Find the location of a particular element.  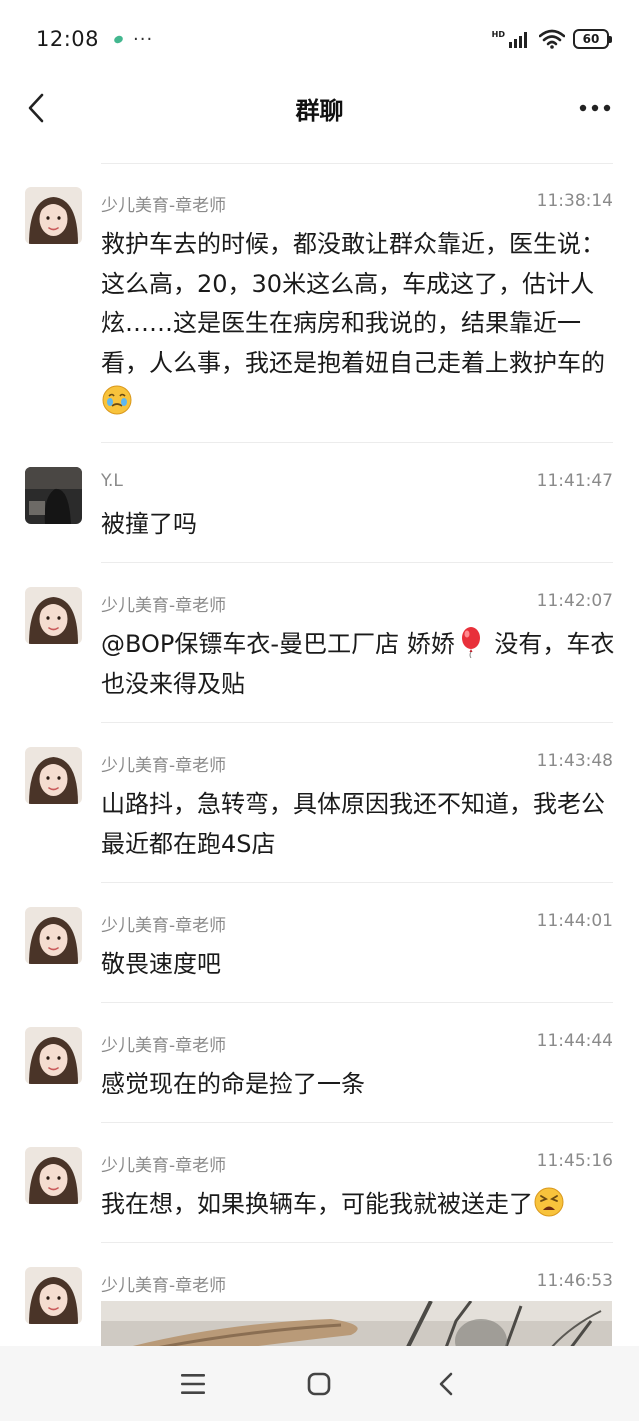

message-item: 少儿美育-章老师 11:45:16 我在想，如果换辆车，可能我就被送走了 is located at coordinates (319, 1183).